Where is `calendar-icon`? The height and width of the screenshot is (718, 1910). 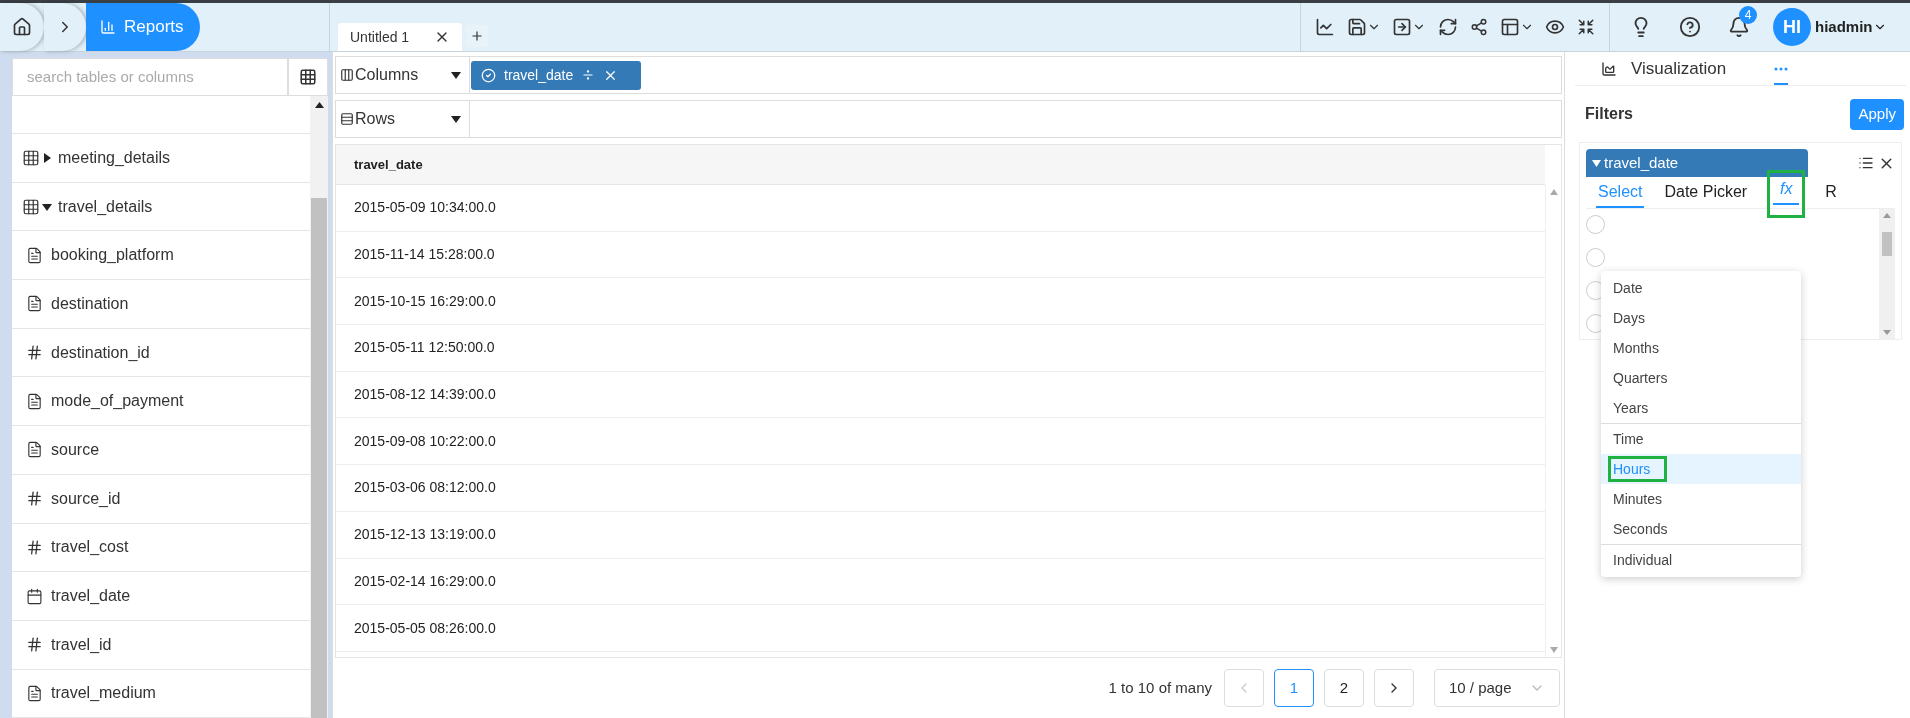 calendar-icon is located at coordinates (34, 596).